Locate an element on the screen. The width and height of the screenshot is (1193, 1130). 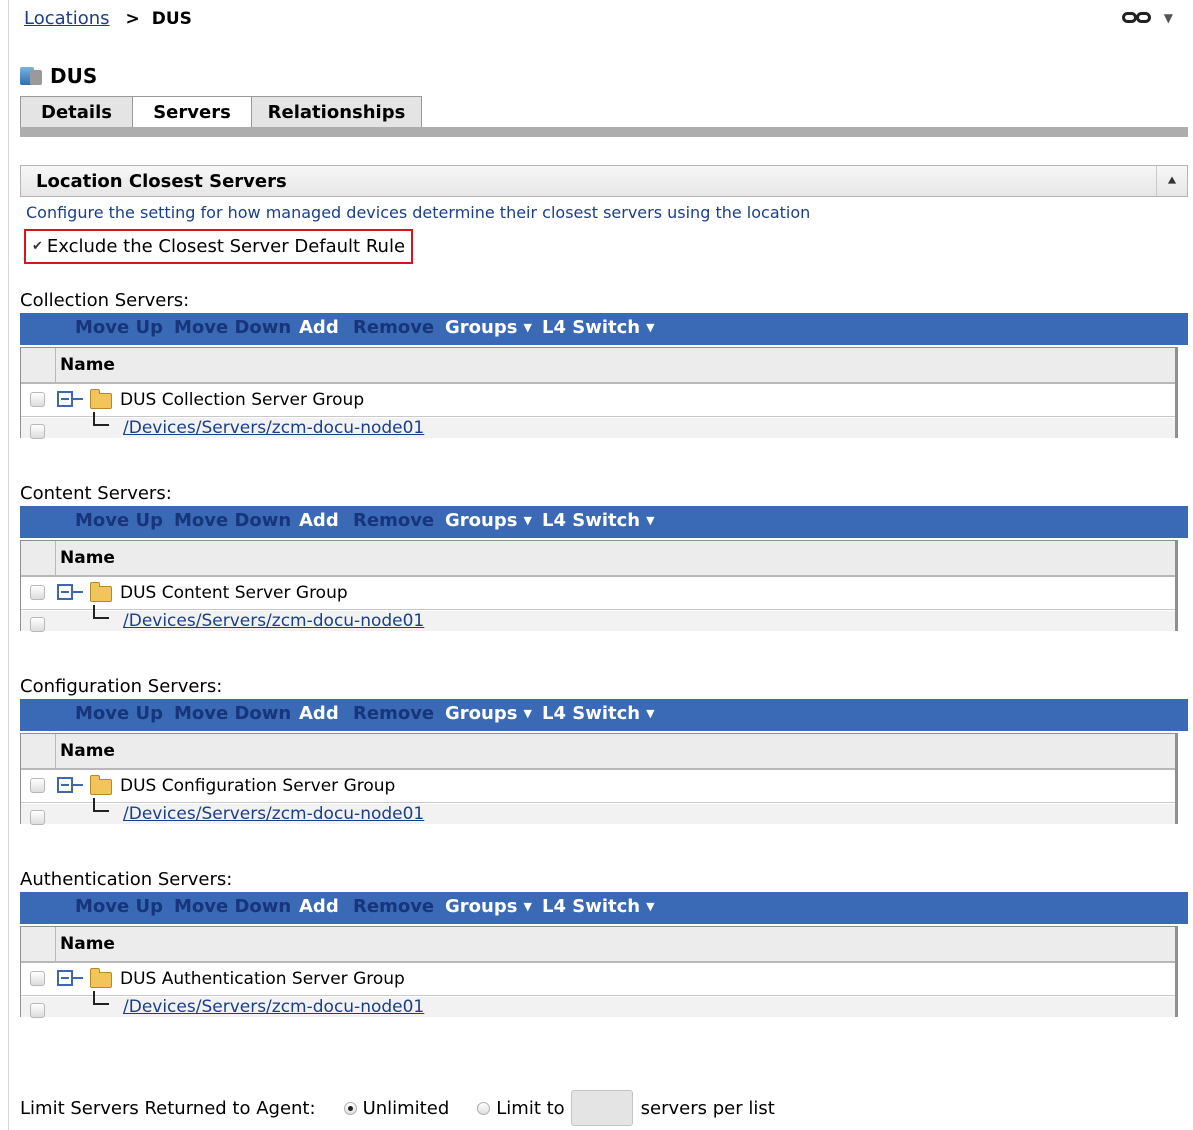
checkmark-icon: ✔ is located at coordinates (37, 246).